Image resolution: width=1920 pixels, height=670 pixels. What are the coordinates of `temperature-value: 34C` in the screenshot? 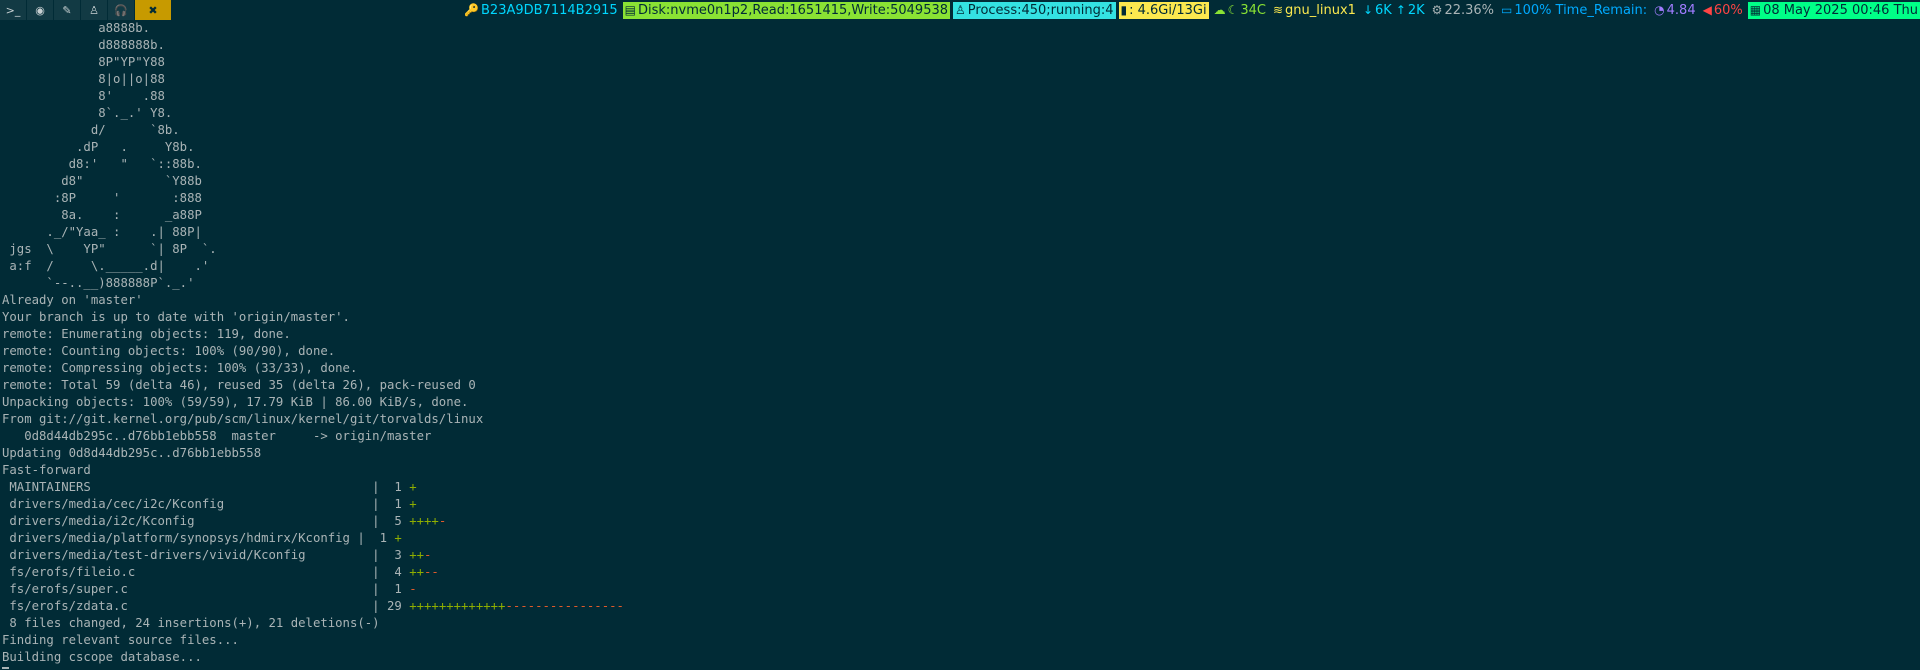 It's located at (1253, 10).